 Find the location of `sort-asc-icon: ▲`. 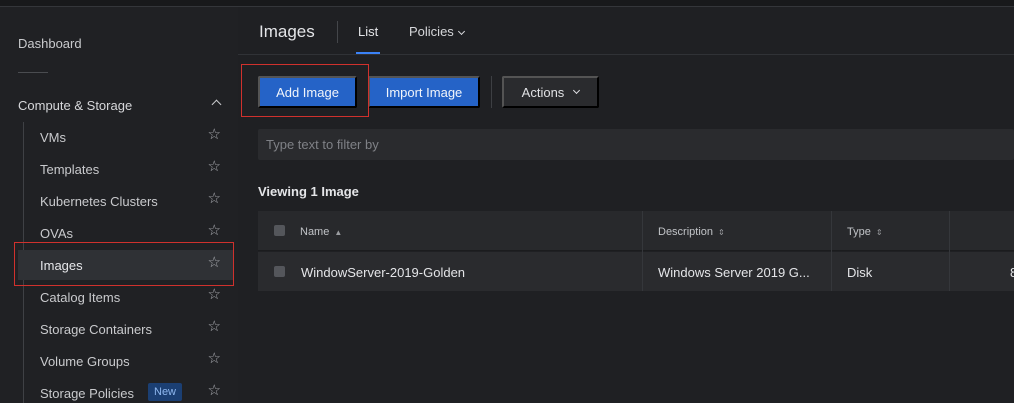

sort-asc-icon: ▲ is located at coordinates (338, 232).